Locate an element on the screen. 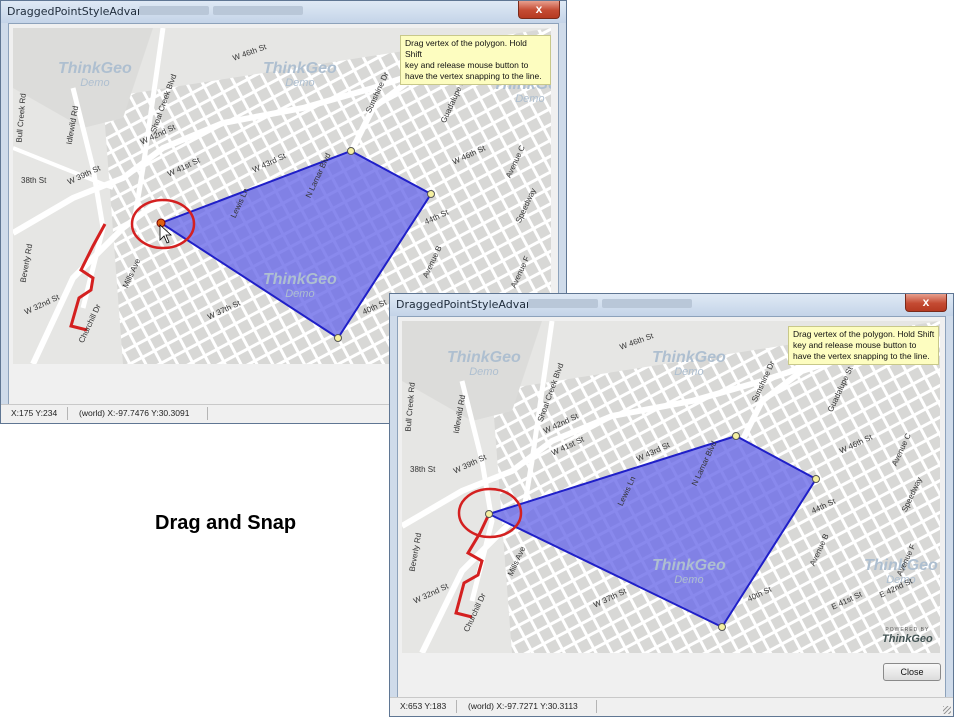 This screenshot has width=960, height=720. status-screen-coords: X:175 Y:234 is located at coordinates (34, 413).